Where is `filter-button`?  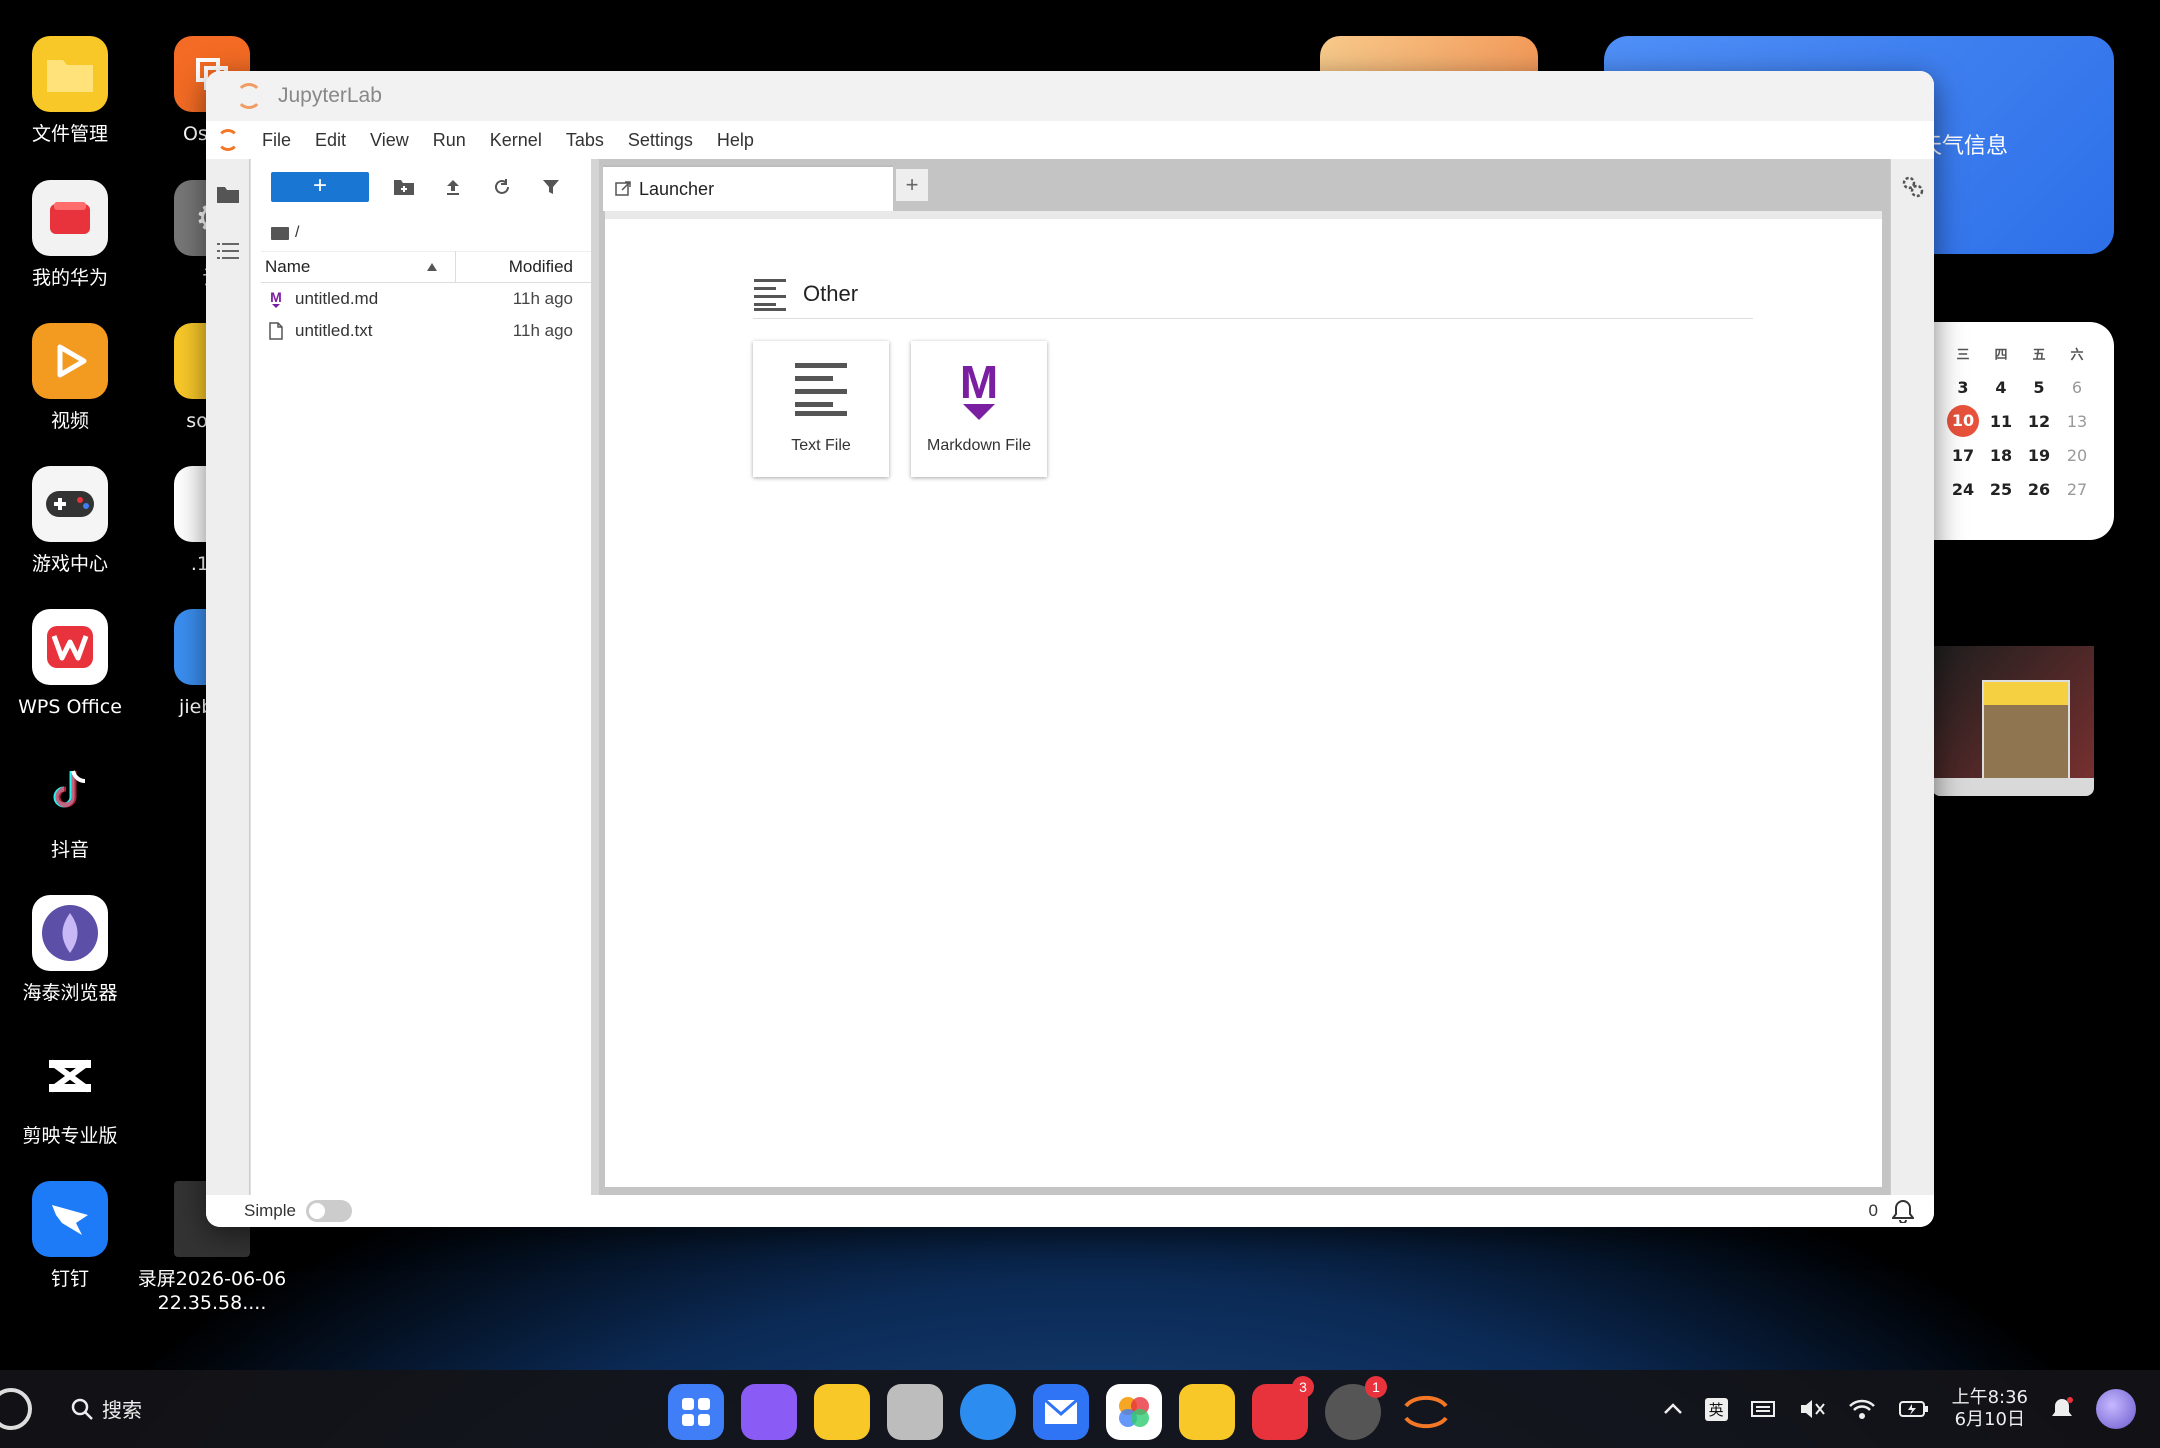
filter-button is located at coordinates (551, 187).